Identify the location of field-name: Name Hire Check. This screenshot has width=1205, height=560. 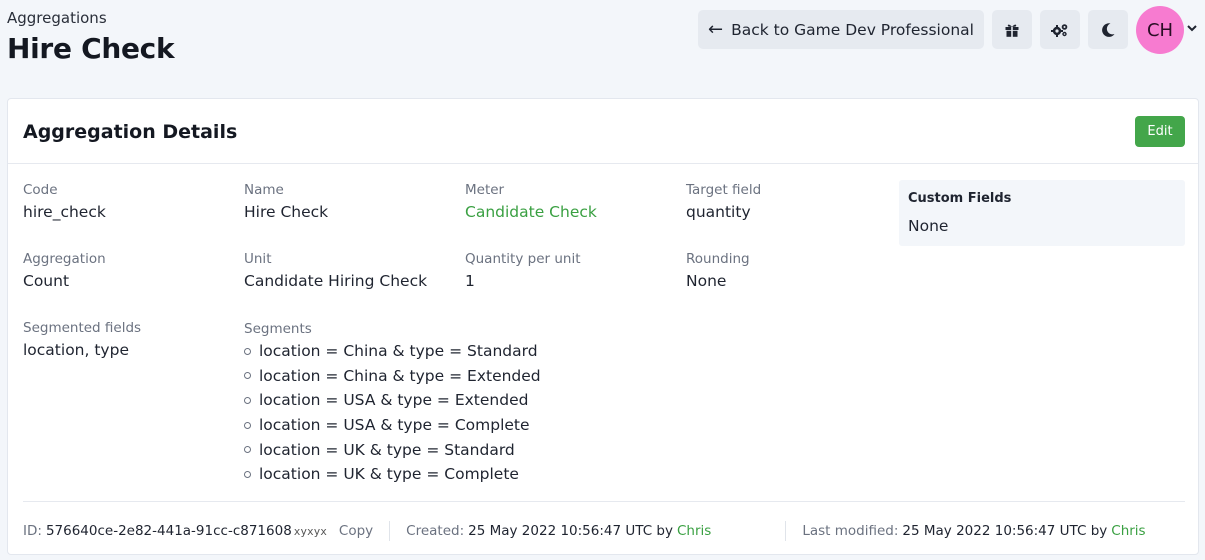
(286, 201).